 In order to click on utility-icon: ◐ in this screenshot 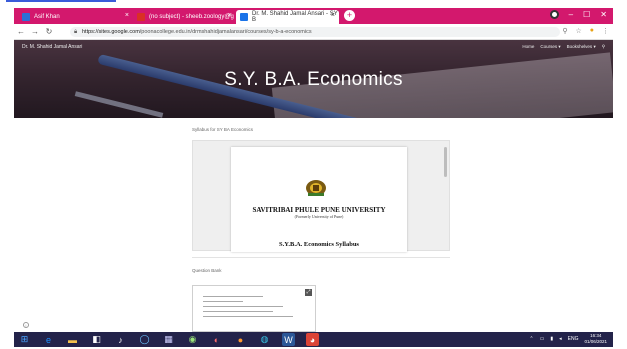, I will do `click(216, 339)`.